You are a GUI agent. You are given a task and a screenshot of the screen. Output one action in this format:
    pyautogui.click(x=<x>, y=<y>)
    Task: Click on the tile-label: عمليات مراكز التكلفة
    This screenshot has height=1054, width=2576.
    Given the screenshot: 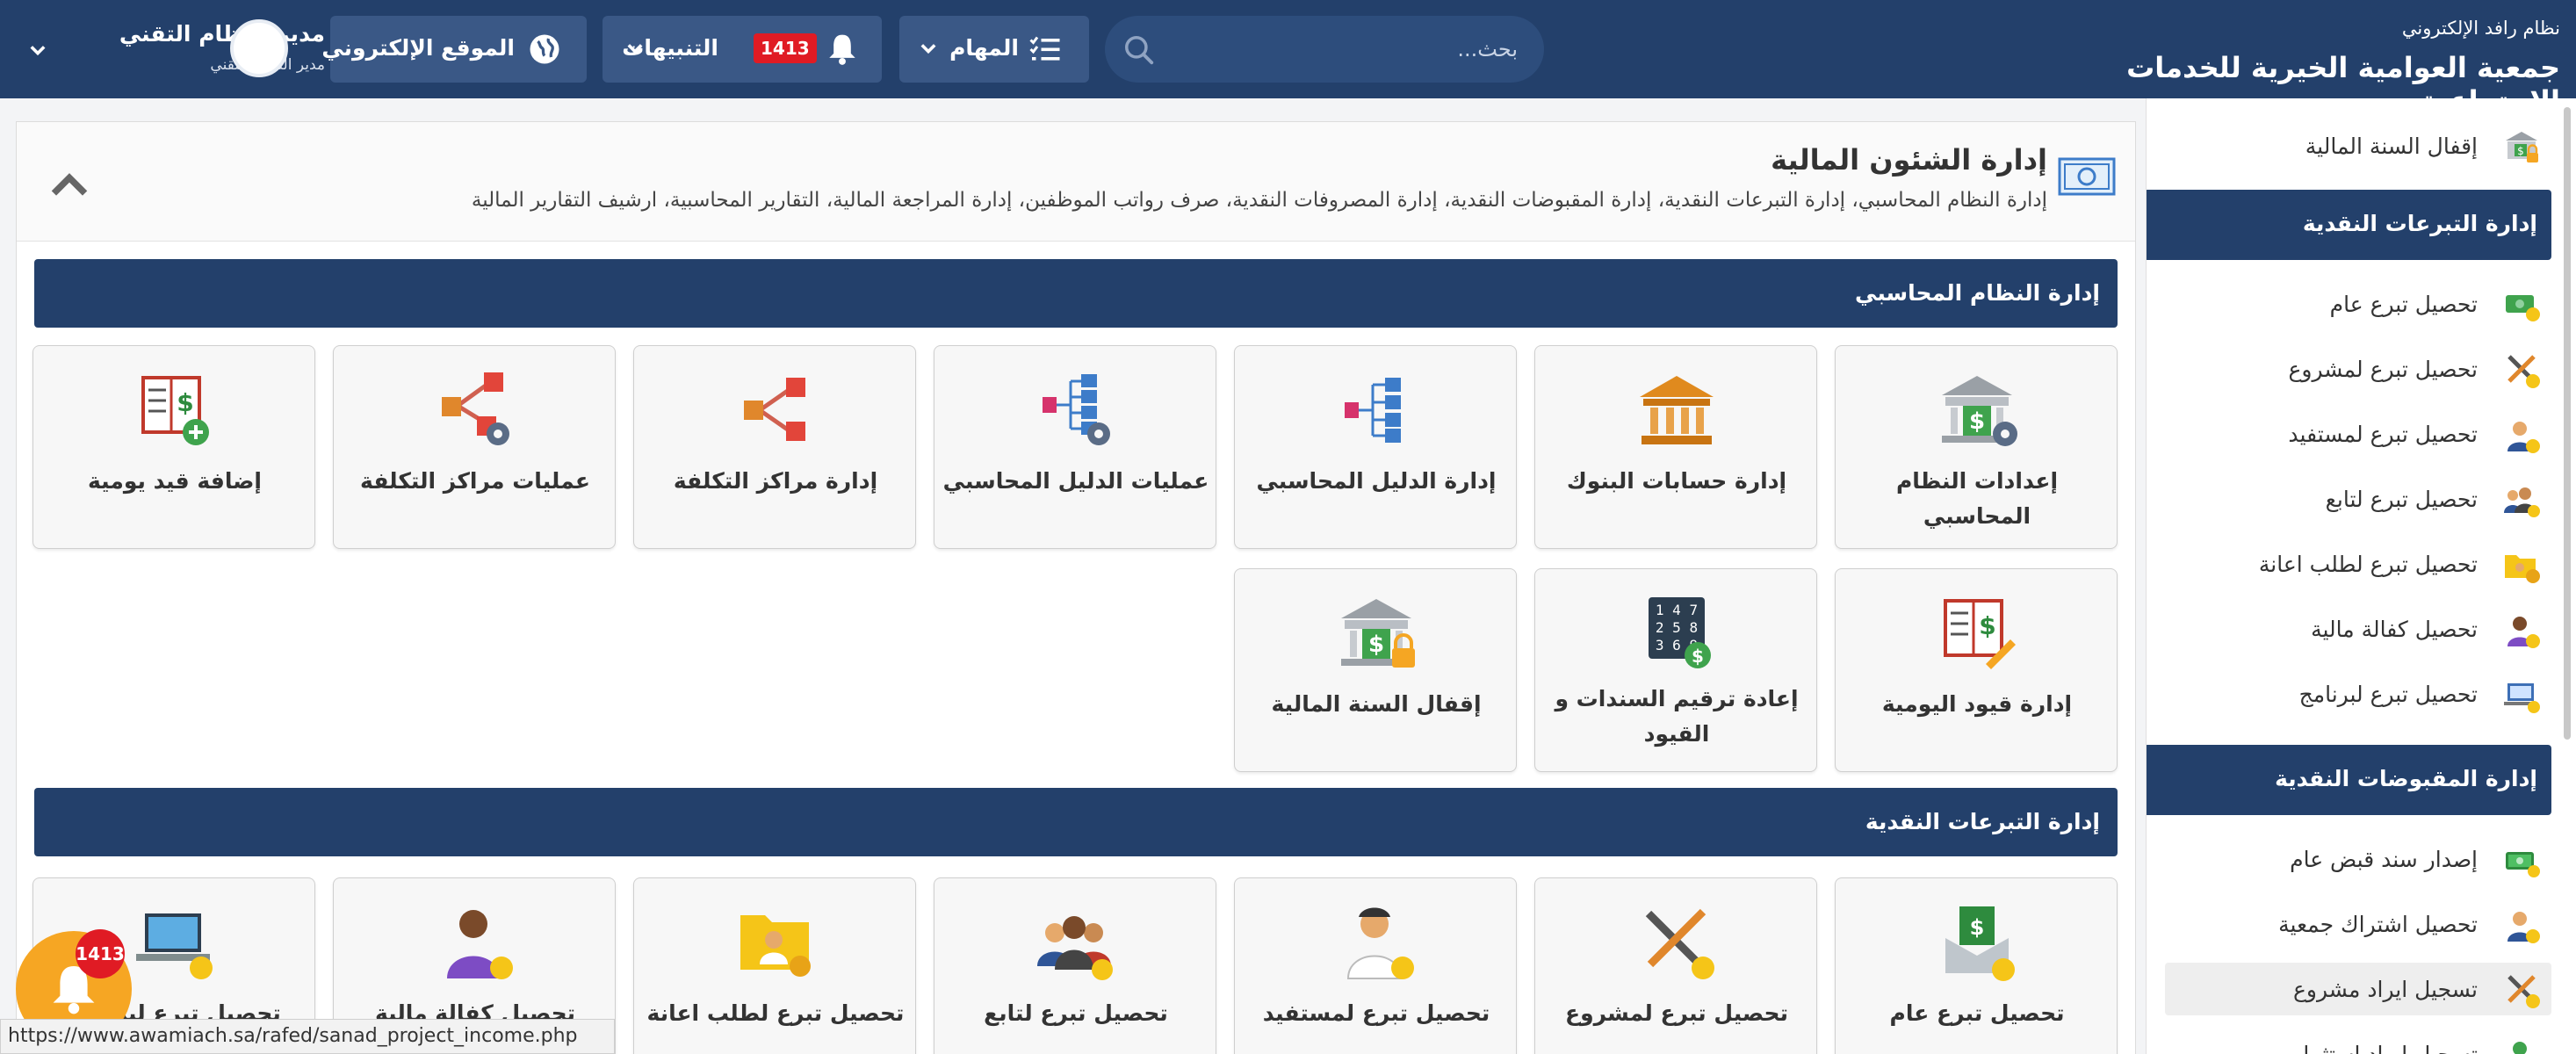 What is the action you would take?
    pyautogui.click(x=475, y=481)
    